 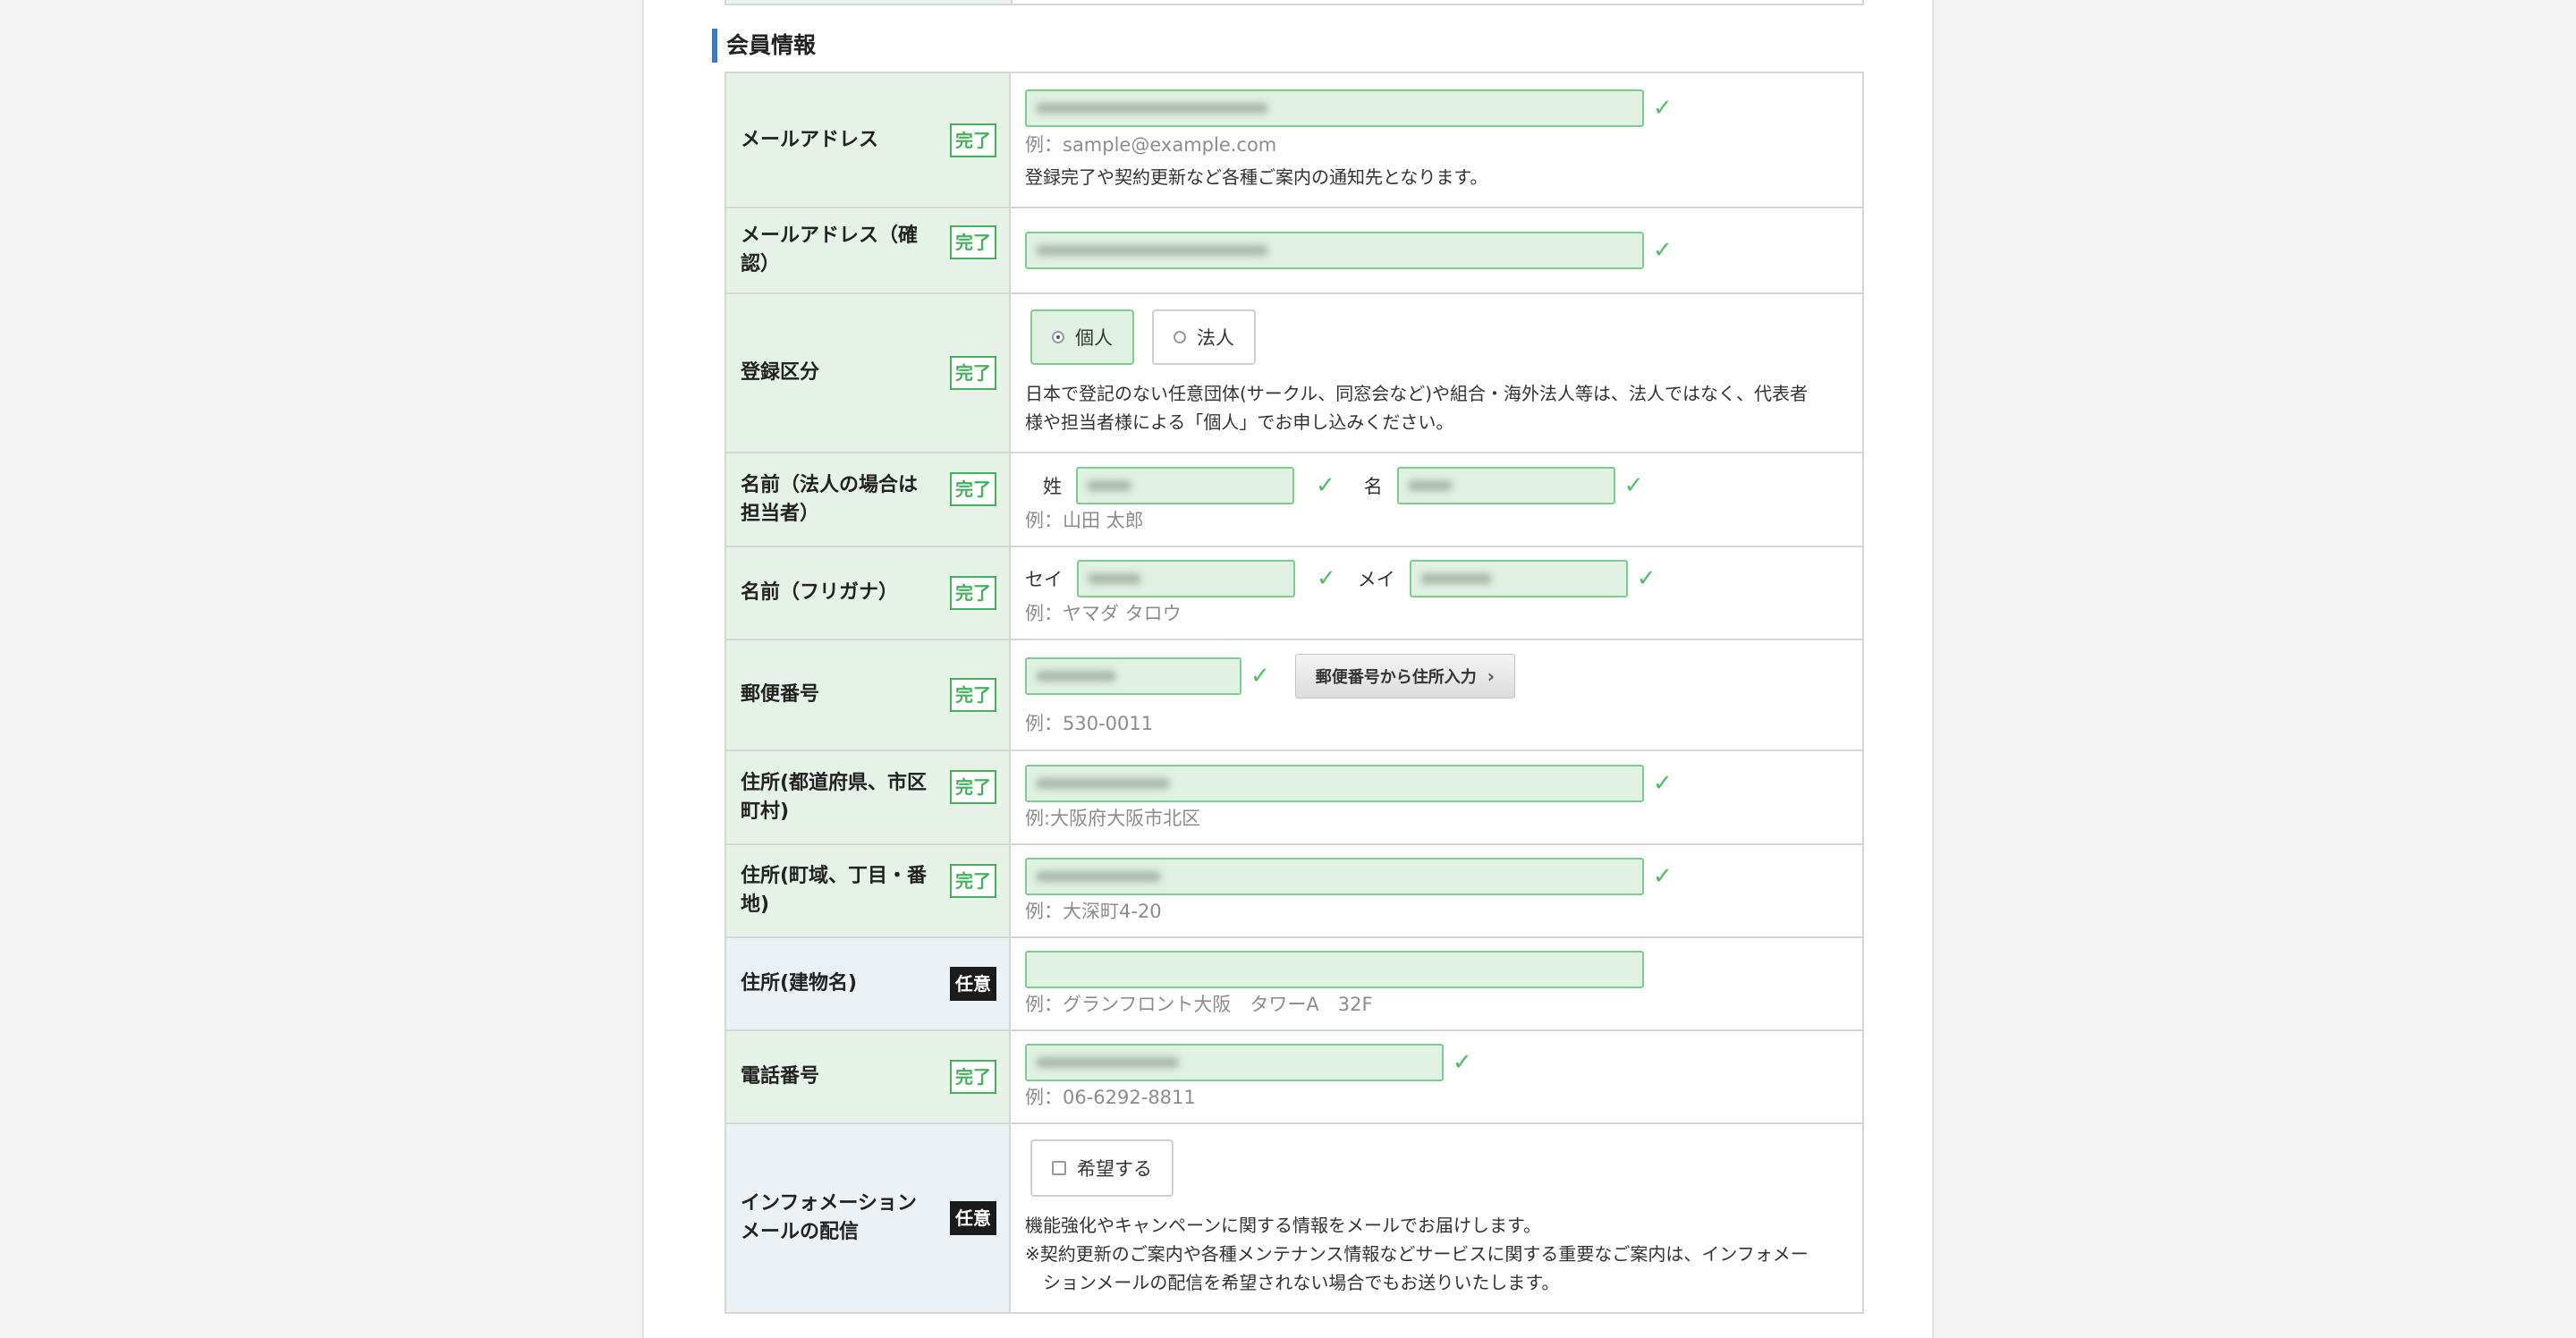 I want to click on label-zip: 郵便番号 完了, so click(x=867, y=695).